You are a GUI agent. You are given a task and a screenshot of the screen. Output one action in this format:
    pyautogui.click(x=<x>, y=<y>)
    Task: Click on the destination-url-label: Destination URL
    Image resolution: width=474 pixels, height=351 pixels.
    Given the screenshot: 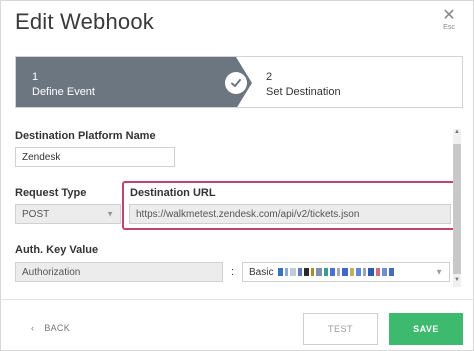 What is the action you would take?
    pyautogui.click(x=173, y=193)
    